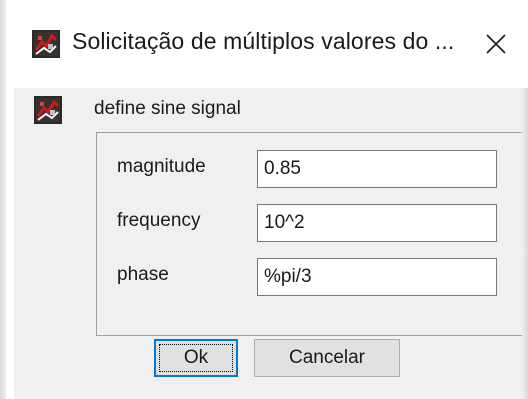 The width and height of the screenshot is (528, 399). I want to click on ok-button-label: Ok, so click(196, 357).